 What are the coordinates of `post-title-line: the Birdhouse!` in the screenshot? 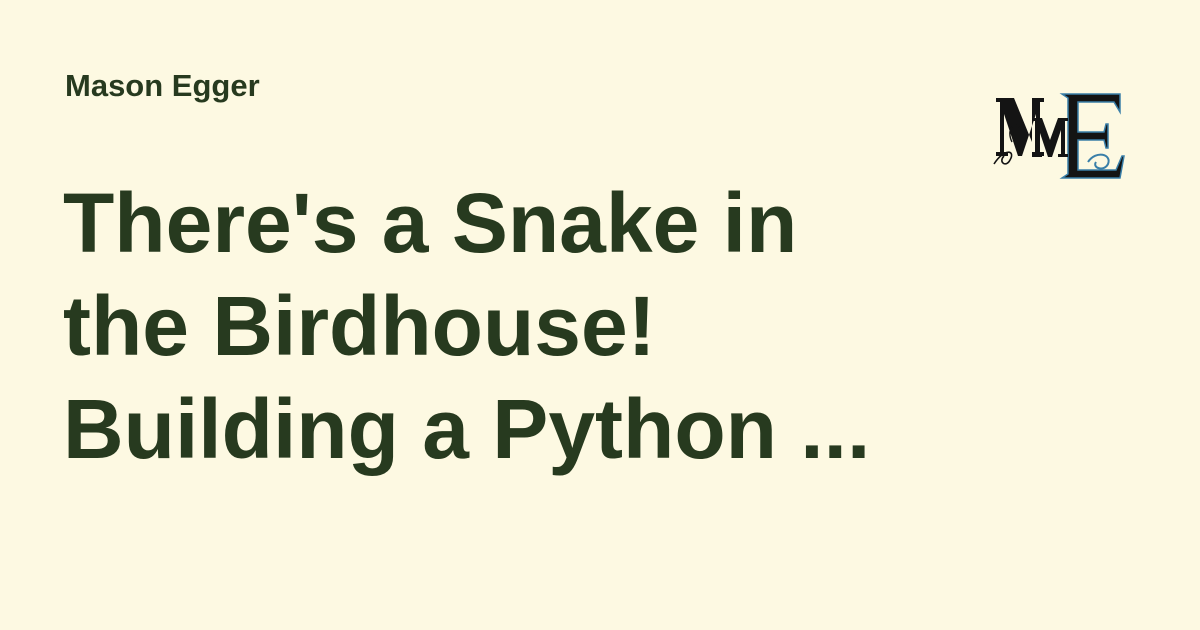 It's located at (359, 326).